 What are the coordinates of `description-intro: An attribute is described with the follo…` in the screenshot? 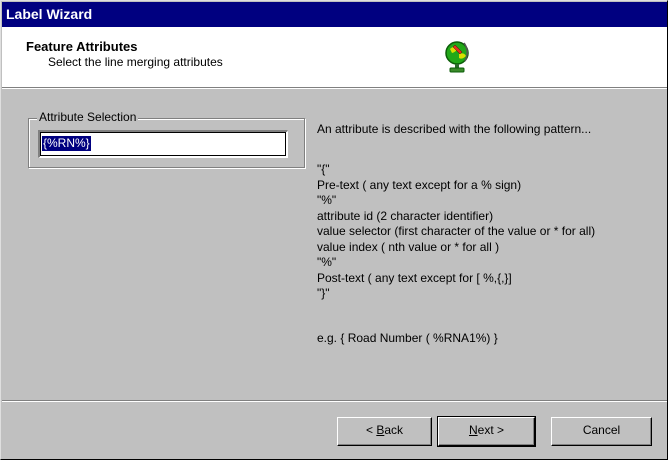 It's located at (454, 129).